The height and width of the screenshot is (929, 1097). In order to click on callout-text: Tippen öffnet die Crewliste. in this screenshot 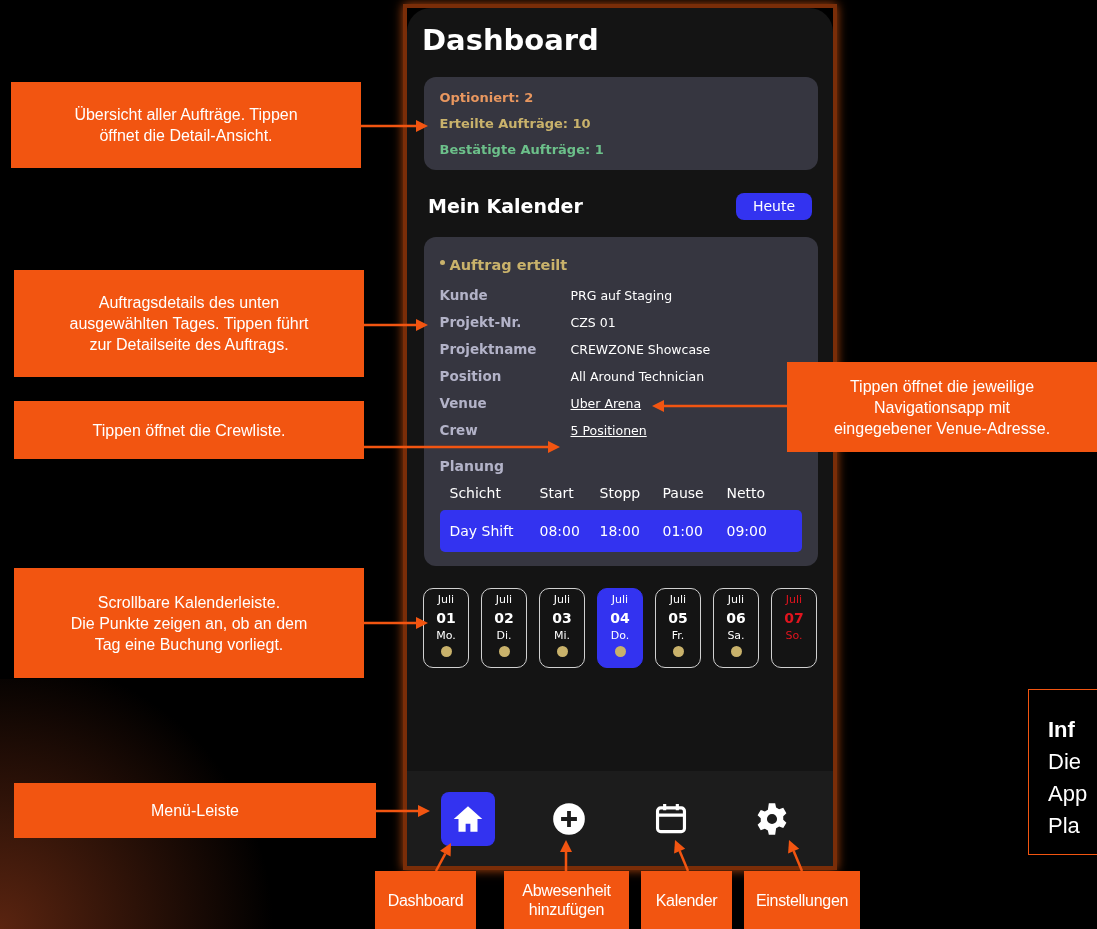, I will do `click(189, 430)`.